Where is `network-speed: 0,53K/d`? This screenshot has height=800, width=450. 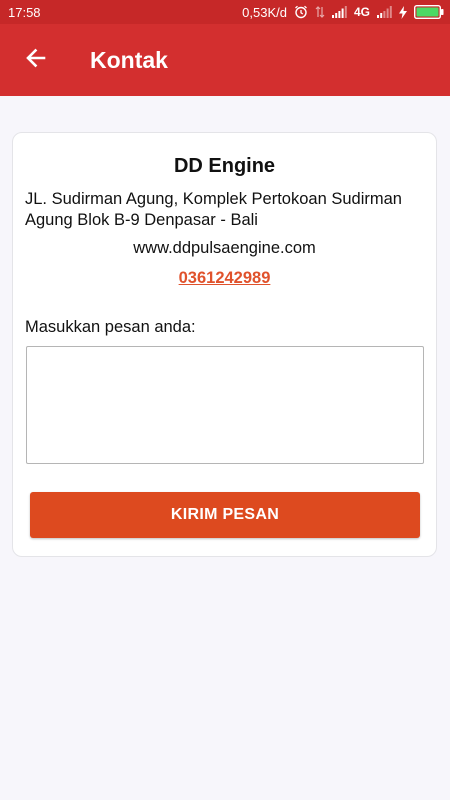 network-speed: 0,53K/d is located at coordinates (264, 12).